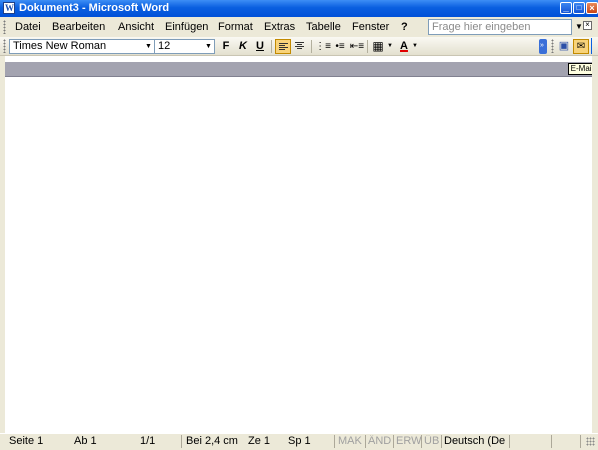 This screenshot has height=450, width=598. I want to click on align-center-icon, so click(299, 46).